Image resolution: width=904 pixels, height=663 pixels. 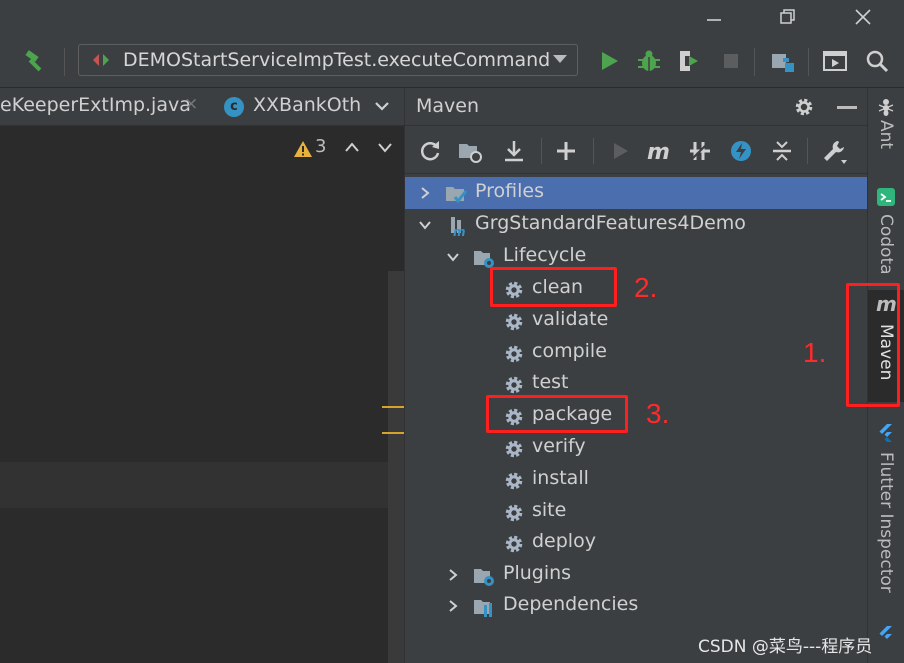 What do you see at coordinates (873, 345) in the screenshot?
I see `annotation-box-maven-tab` at bounding box center [873, 345].